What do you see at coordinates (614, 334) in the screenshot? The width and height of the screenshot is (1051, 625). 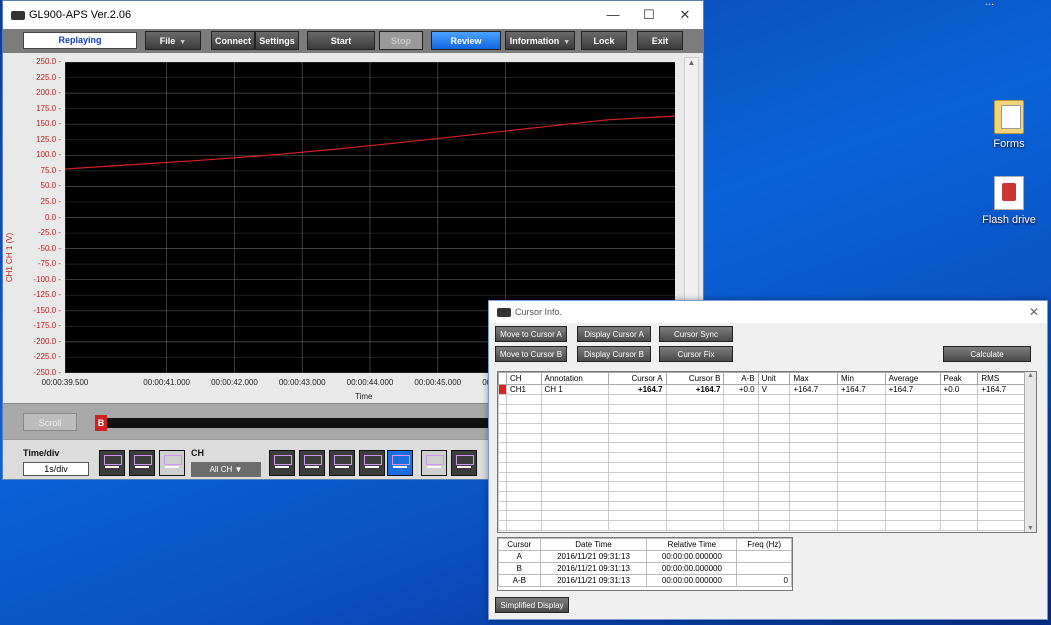 I see `display-cursor-a-button: Display Cursor A` at bounding box center [614, 334].